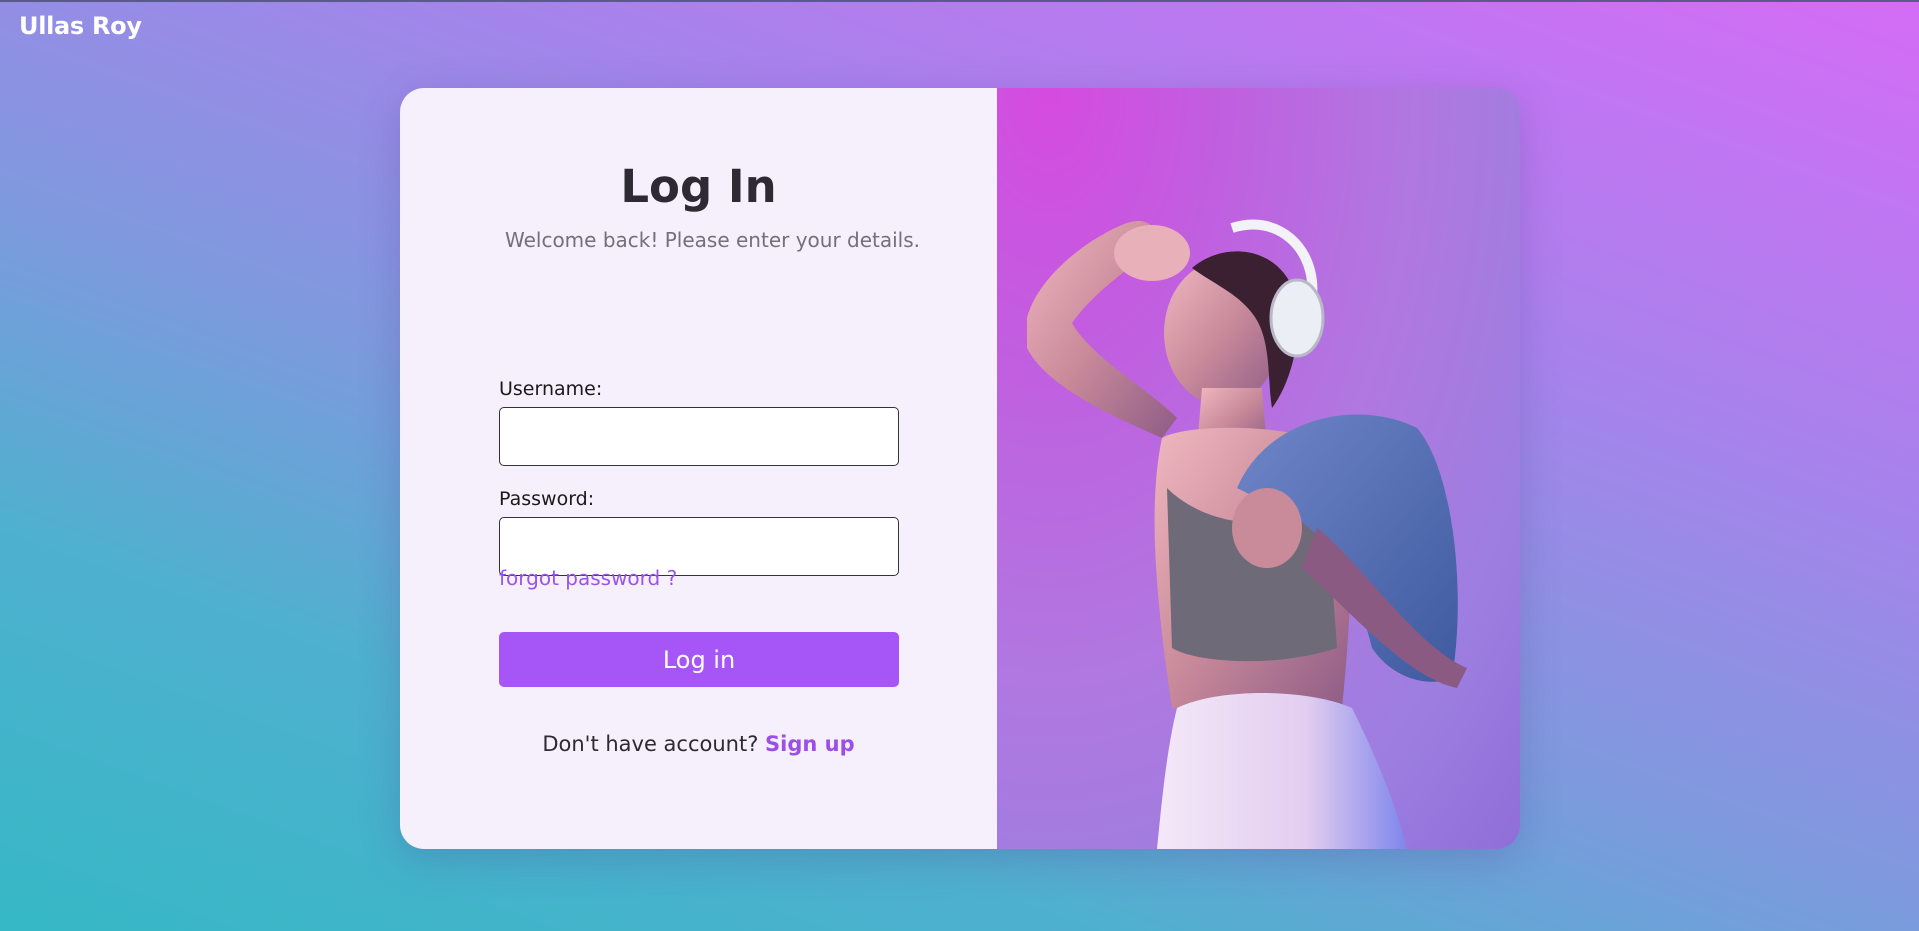 The image size is (1919, 931). I want to click on username-label: Username:, so click(551, 389).